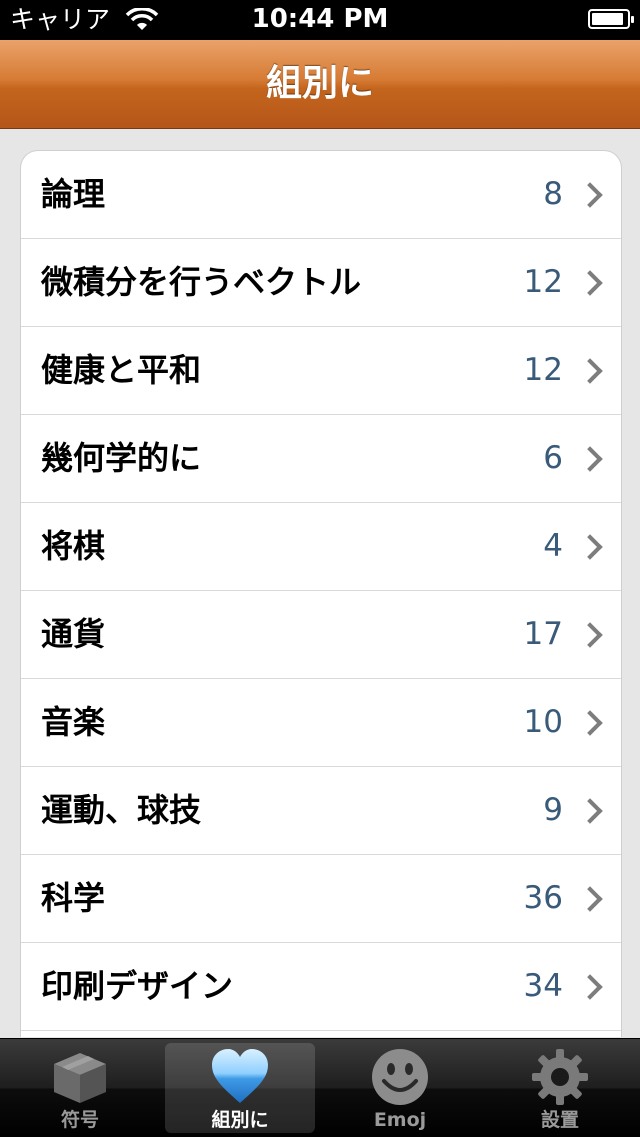 Image resolution: width=640 pixels, height=1137 pixels. Describe the element at coordinates (559, 1120) in the screenshot. I see `tab-label: 設置` at that location.